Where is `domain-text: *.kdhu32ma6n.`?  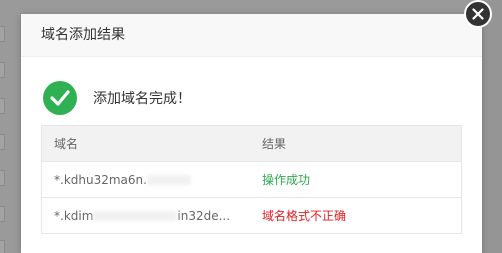 domain-text: *.kdhu32ma6n. is located at coordinates (100, 179).